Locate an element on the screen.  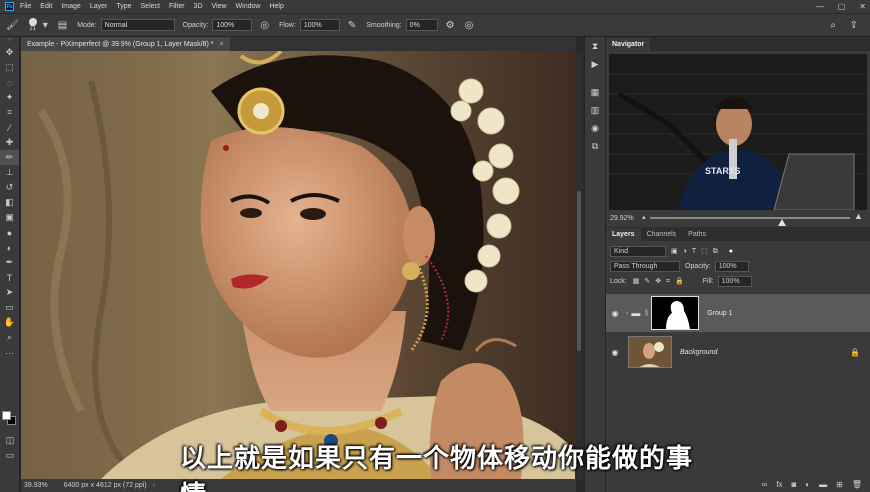
filter-type-icons: ▣◑T⬚⧉ is located at coordinates (697, 251).